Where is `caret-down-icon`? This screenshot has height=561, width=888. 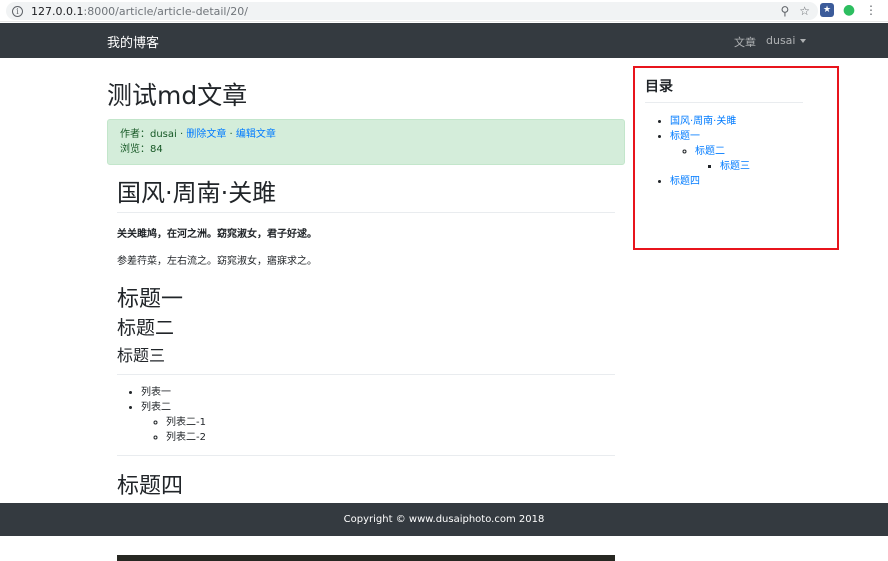 caret-down-icon is located at coordinates (803, 41).